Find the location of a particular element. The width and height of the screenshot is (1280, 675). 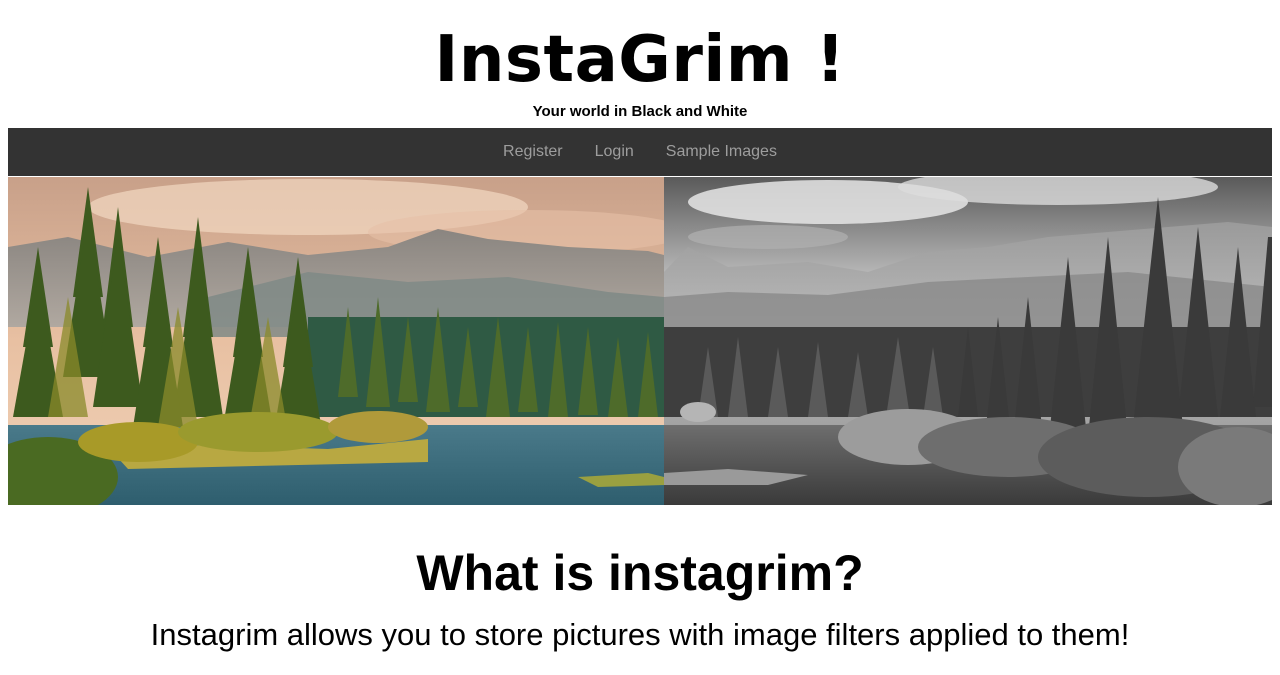

main-navbar: Register Login Sample Images is located at coordinates (640, 152).